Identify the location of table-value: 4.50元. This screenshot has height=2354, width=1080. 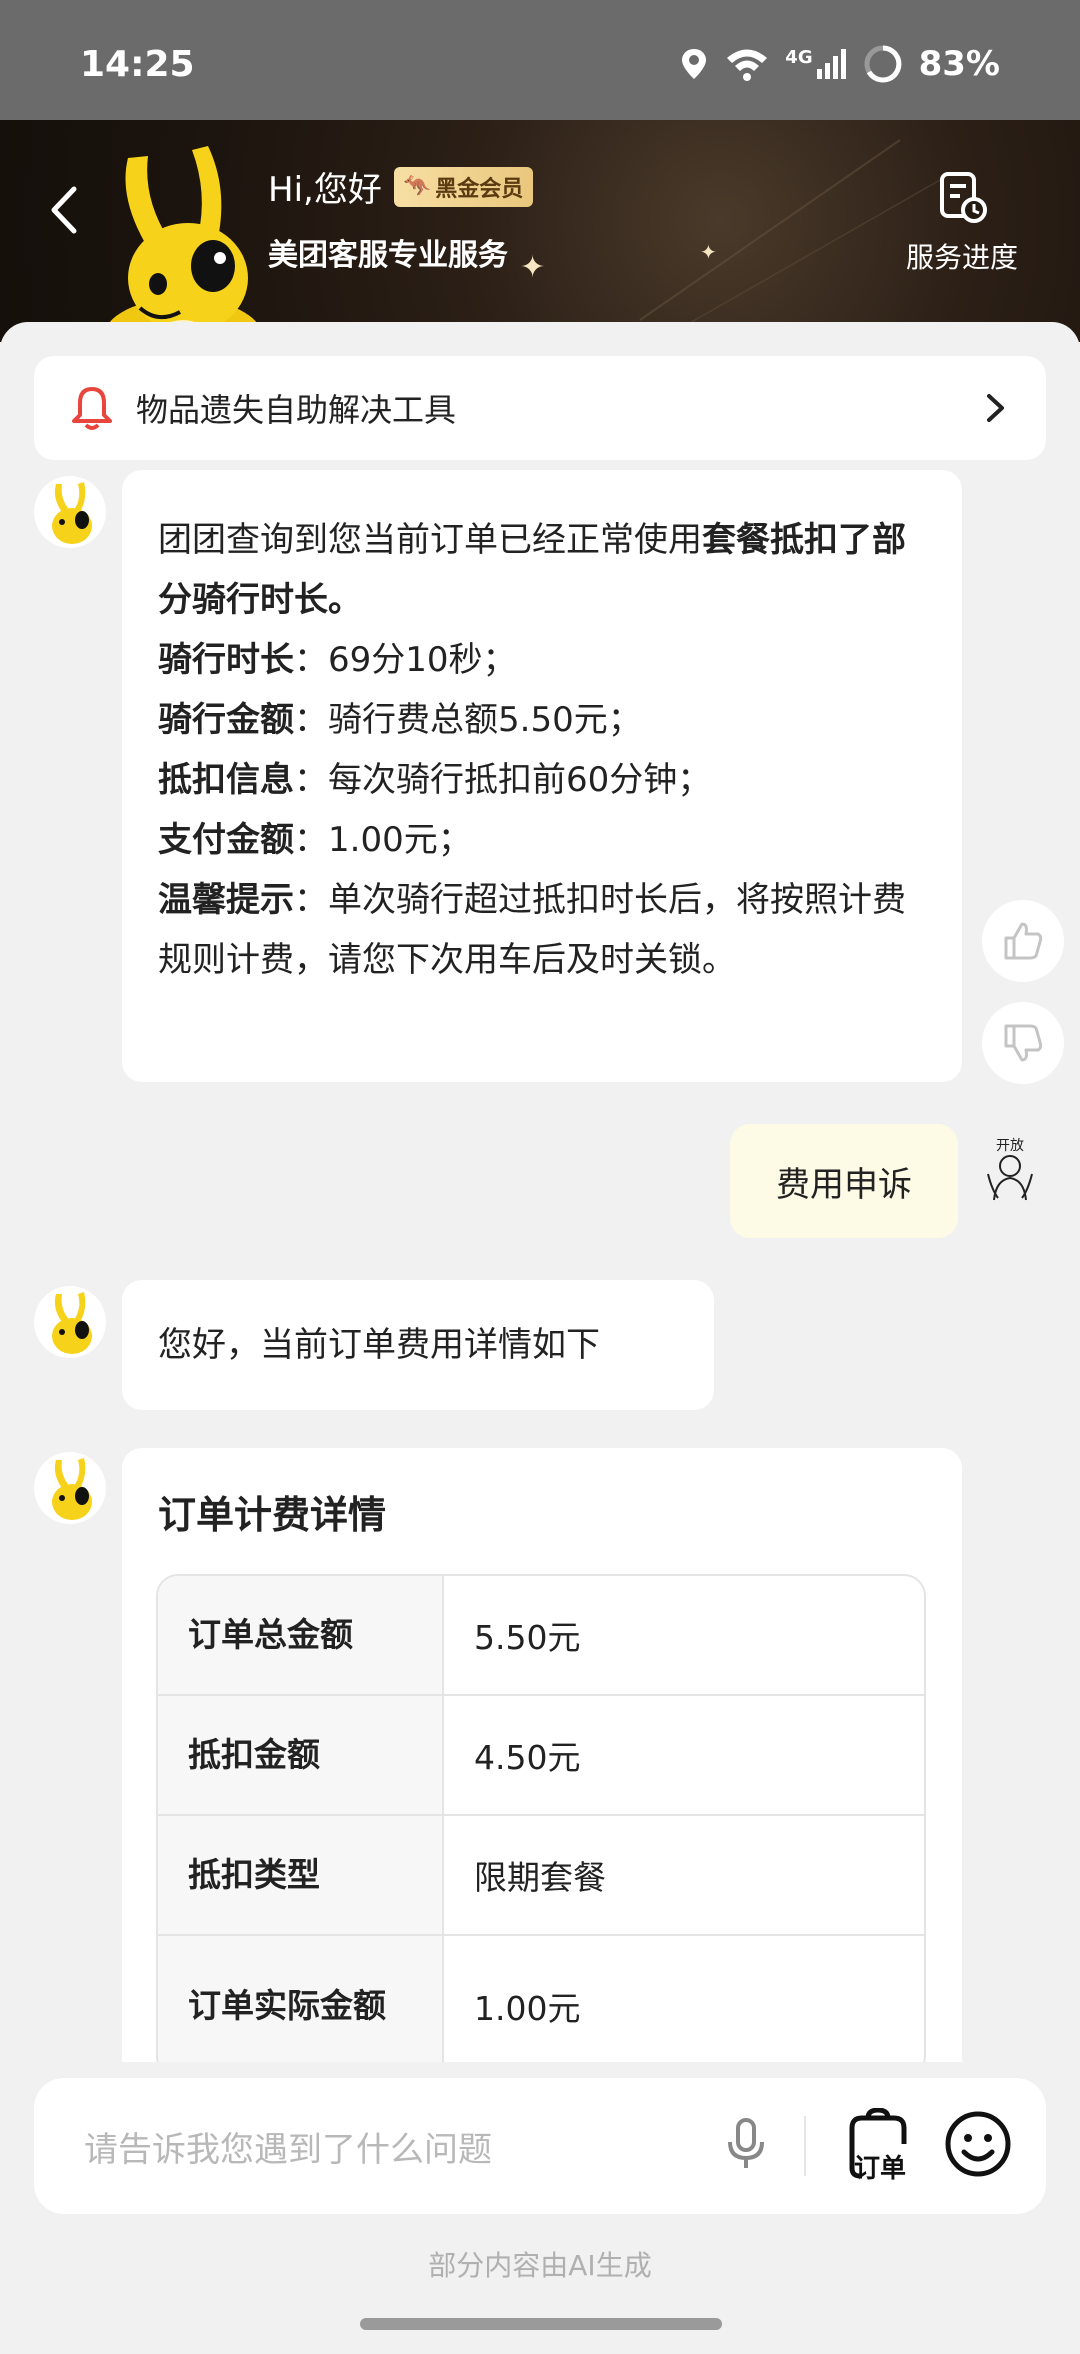
(527, 1757).